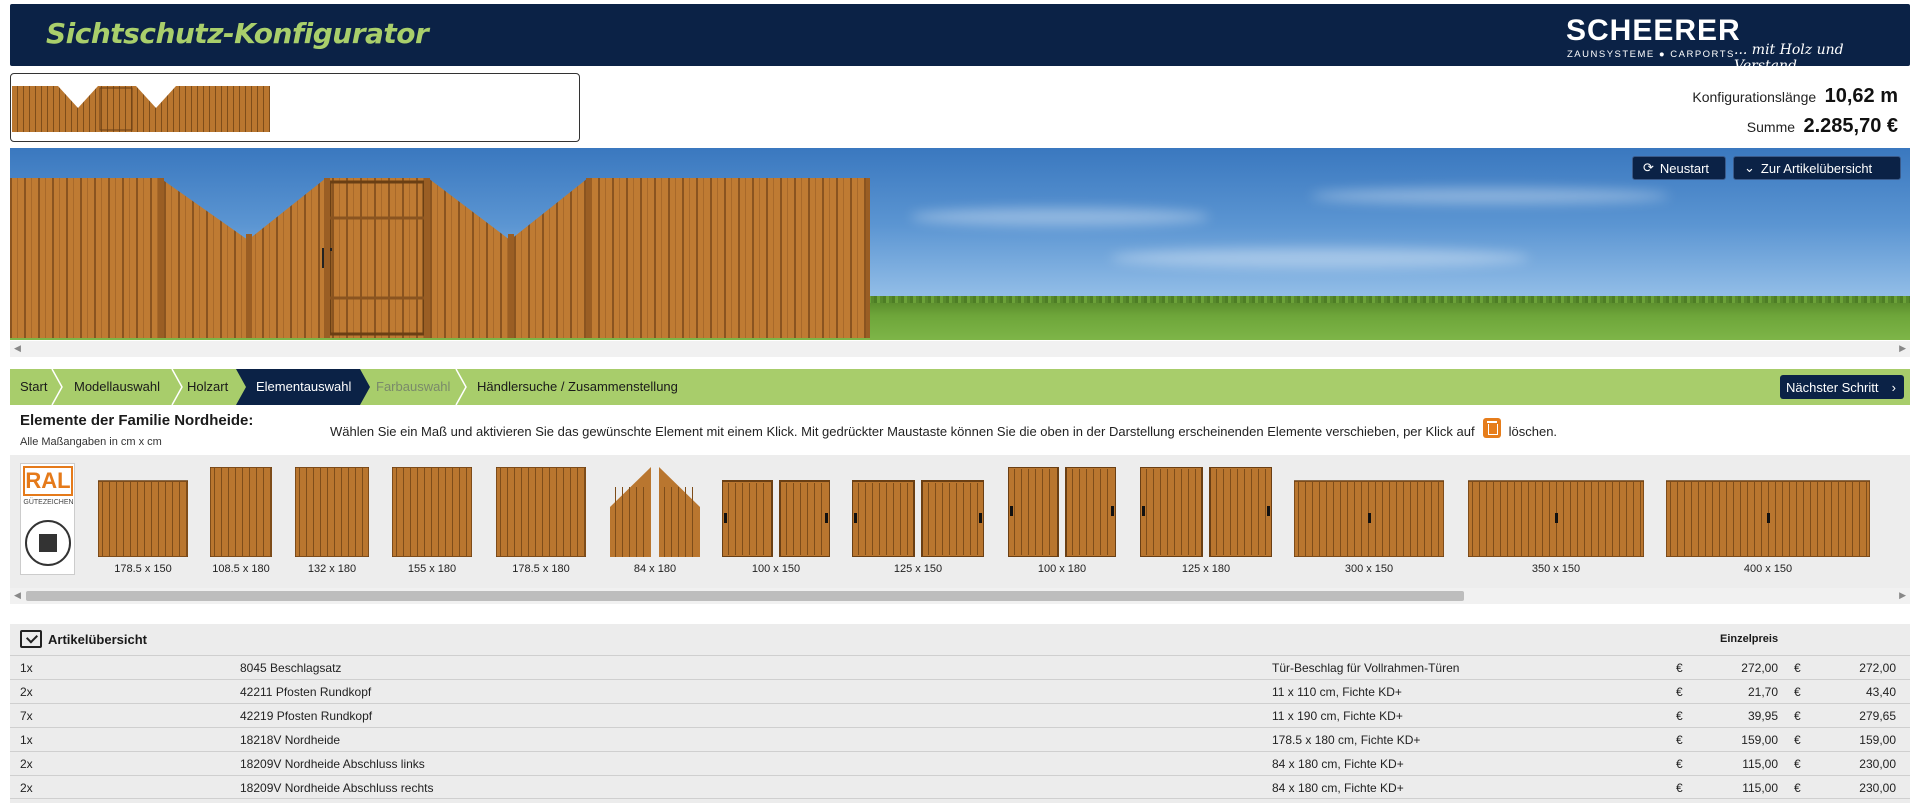 The height and width of the screenshot is (803, 1920). What do you see at coordinates (1491, 428) in the screenshot?
I see `trash-icon` at bounding box center [1491, 428].